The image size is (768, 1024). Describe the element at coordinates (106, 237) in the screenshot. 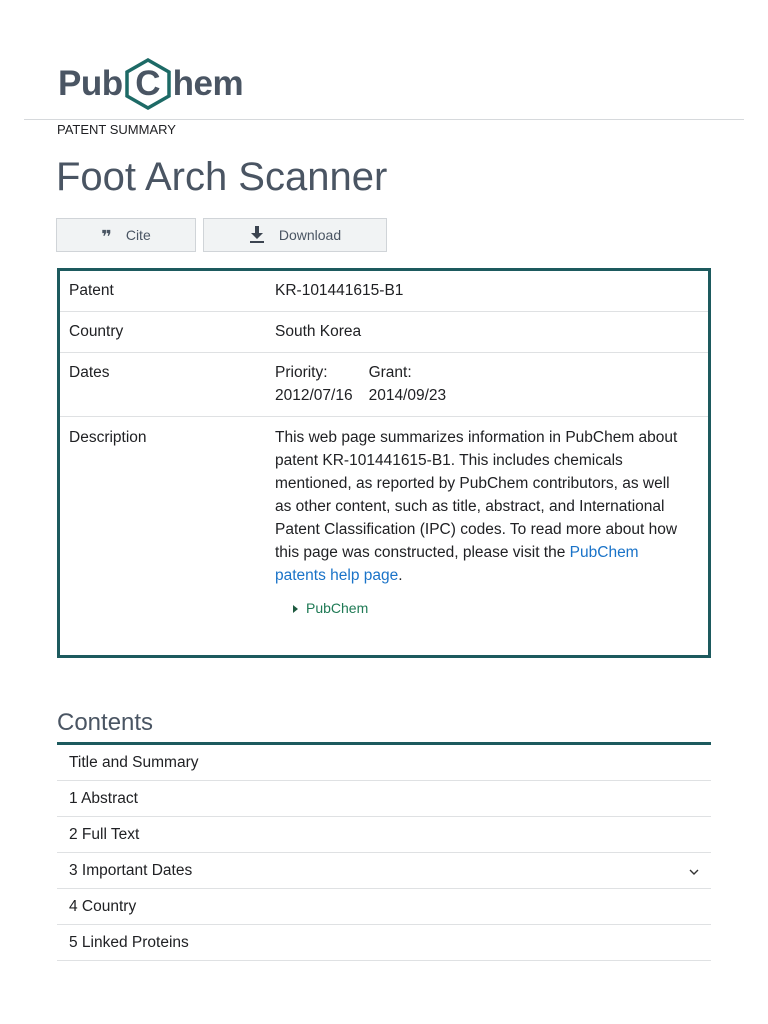

I see `quote-icon: ❞` at that location.